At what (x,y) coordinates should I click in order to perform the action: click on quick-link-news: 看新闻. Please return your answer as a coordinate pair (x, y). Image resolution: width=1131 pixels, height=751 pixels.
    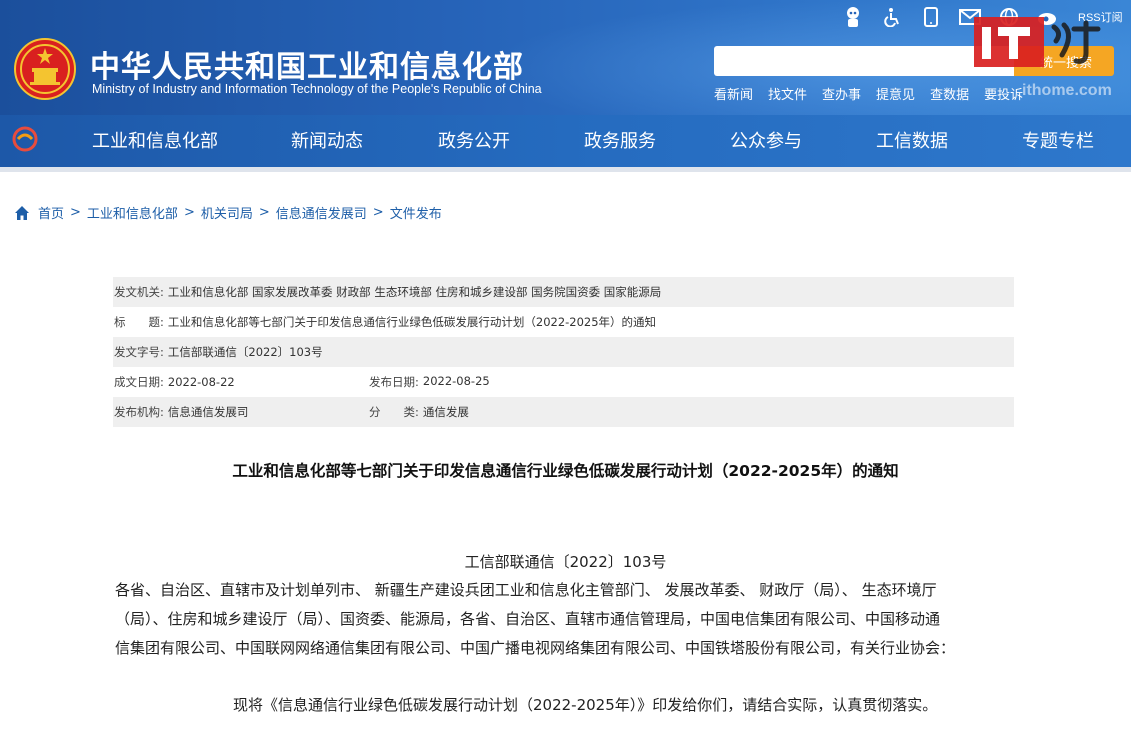
    Looking at the image, I should click on (733, 93).